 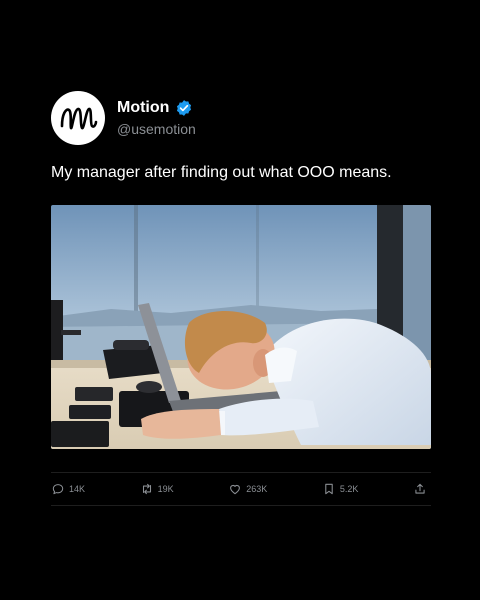 I want to click on retweet-count: 19K, so click(x=165, y=489).